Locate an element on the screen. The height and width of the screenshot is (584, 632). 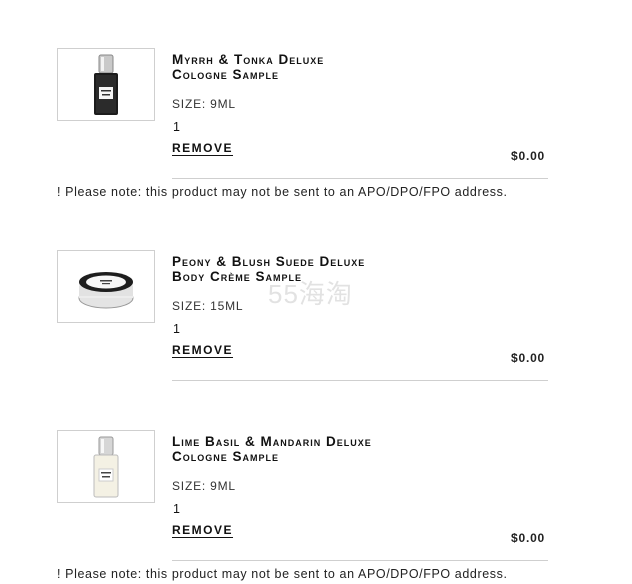
product-title: Myrrh & Tonka Deluxe Cologne Sample is located at coordinates (322, 67).